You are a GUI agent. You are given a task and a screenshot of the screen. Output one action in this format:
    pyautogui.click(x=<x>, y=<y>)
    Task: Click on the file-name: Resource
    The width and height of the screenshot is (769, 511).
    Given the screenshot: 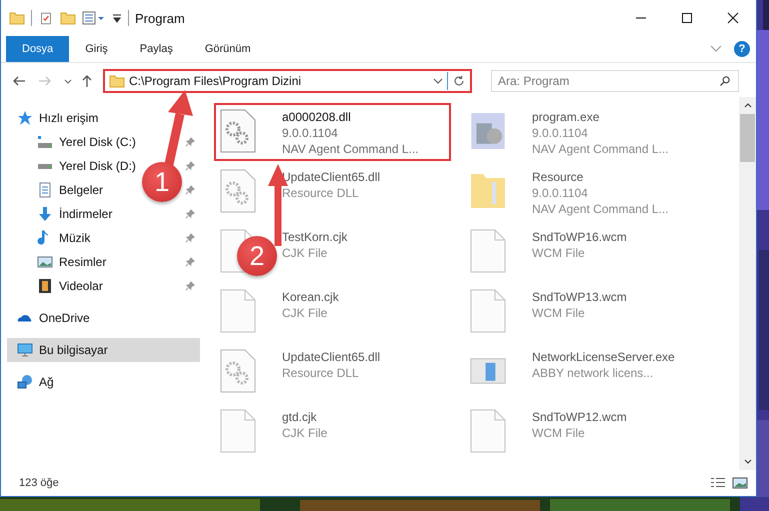 What is the action you would take?
    pyautogui.click(x=558, y=177)
    